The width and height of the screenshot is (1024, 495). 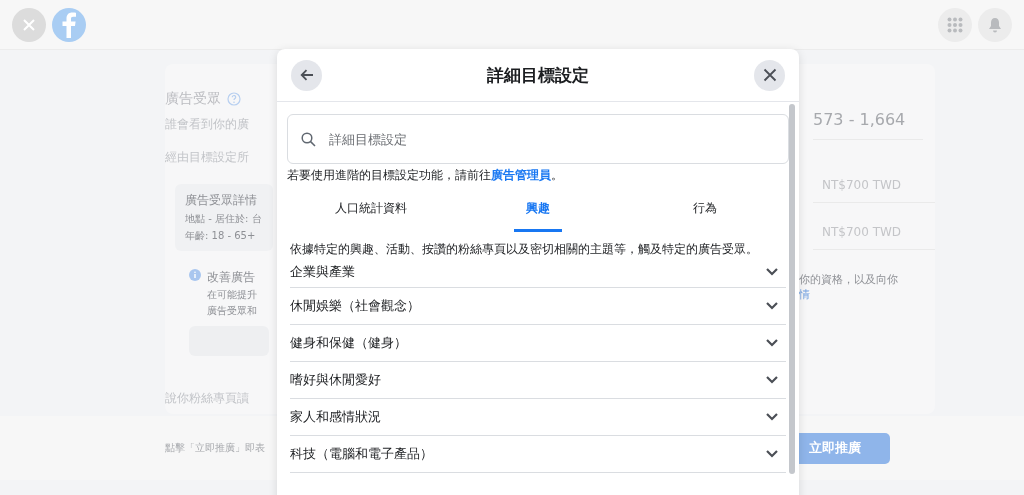 What do you see at coordinates (538, 454) in the screenshot?
I see `interest-category: 科技（電腦和電子產品）` at bounding box center [538, 454].